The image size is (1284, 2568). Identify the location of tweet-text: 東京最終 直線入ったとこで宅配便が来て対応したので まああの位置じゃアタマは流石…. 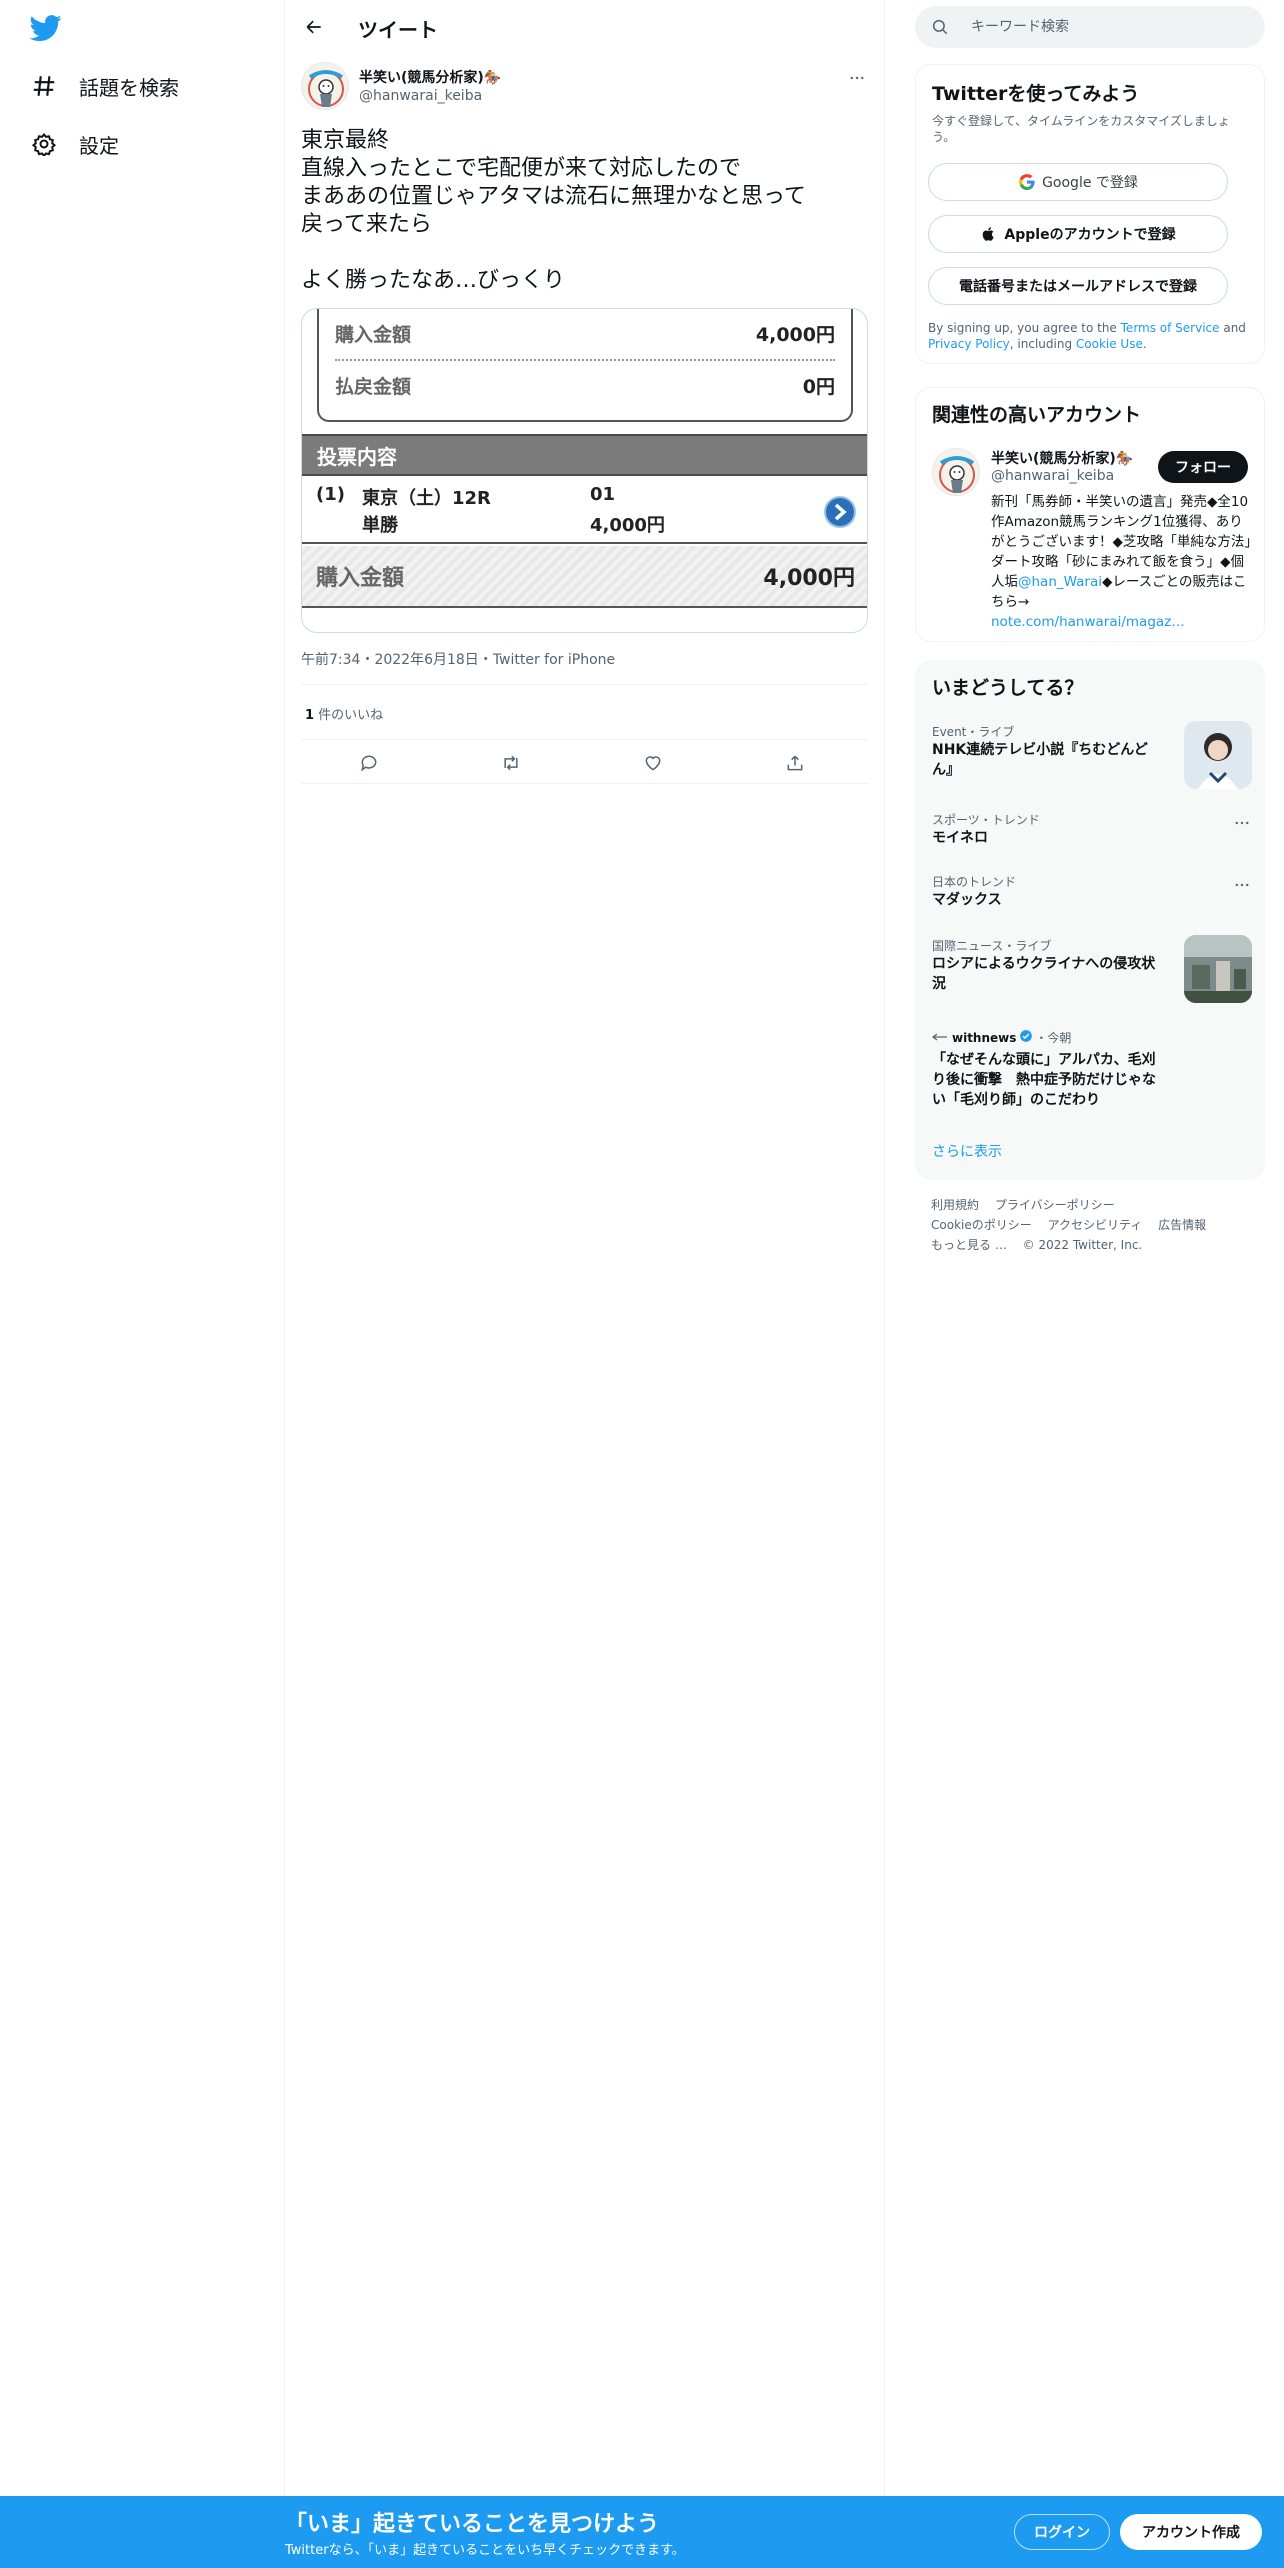
(585, 211).